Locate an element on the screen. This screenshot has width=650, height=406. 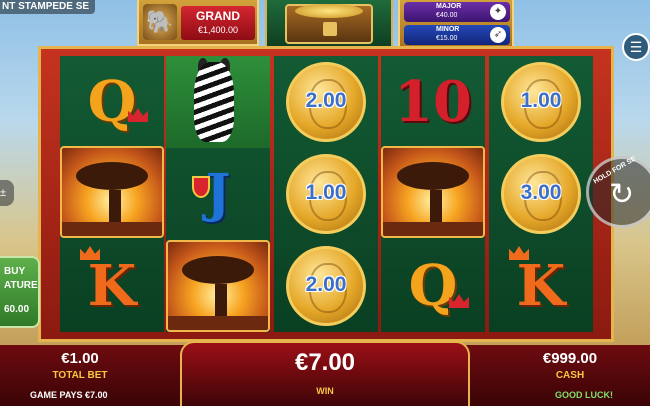
major-value: €40.00 is located at coordinates (447, 15).